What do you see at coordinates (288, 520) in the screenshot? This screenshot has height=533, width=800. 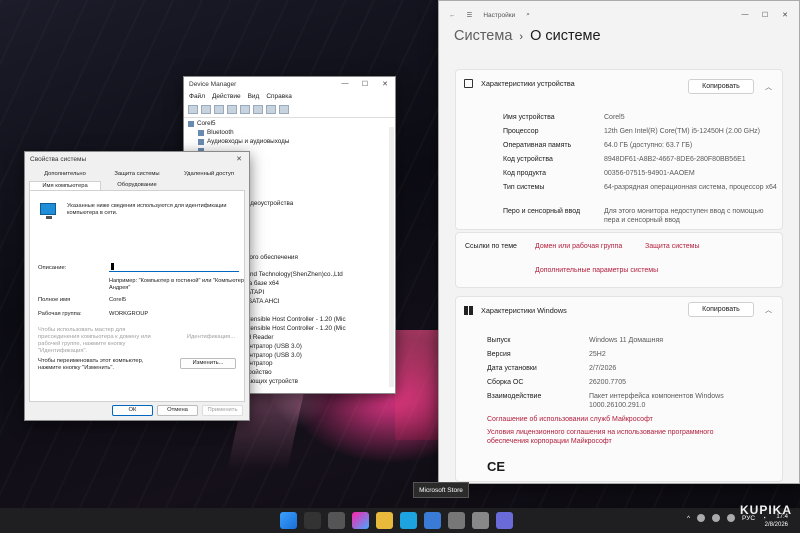 I see `start-icon` at bounding box center [288, 520].